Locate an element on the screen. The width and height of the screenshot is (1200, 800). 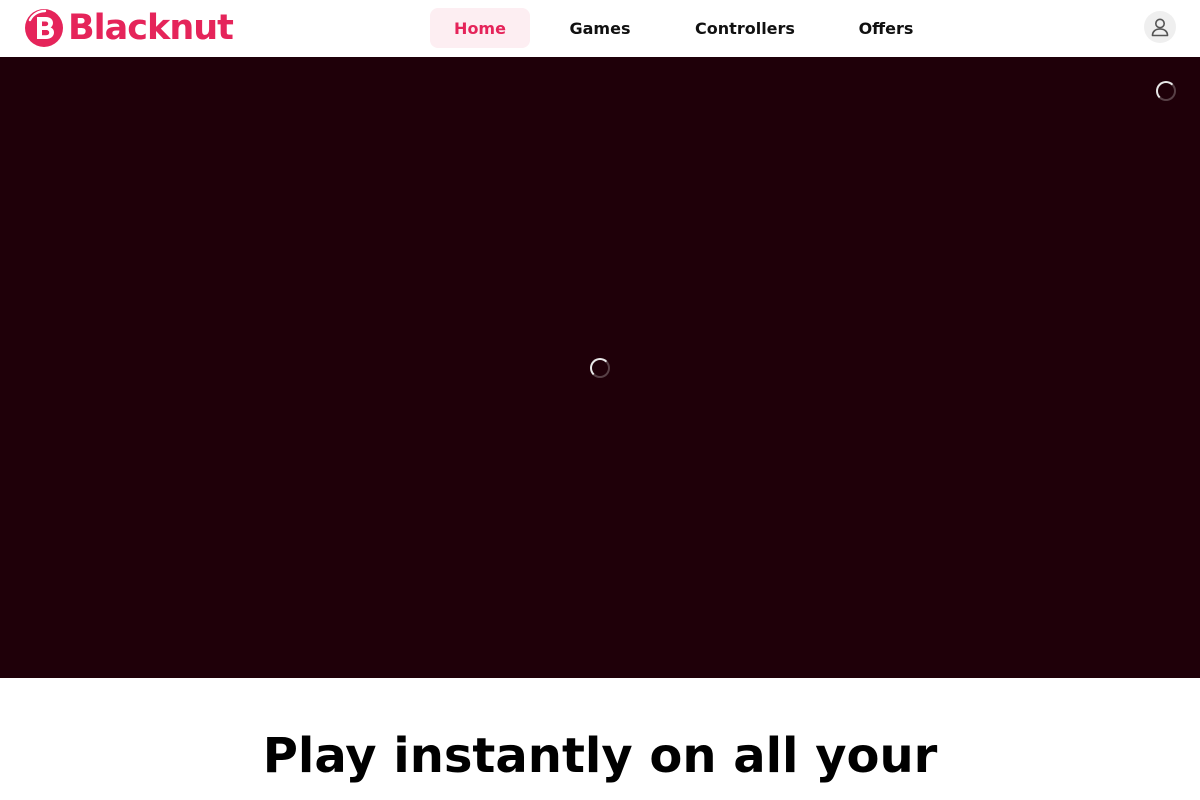
blacknut-logo-icon is located at coordinates (44, 28).